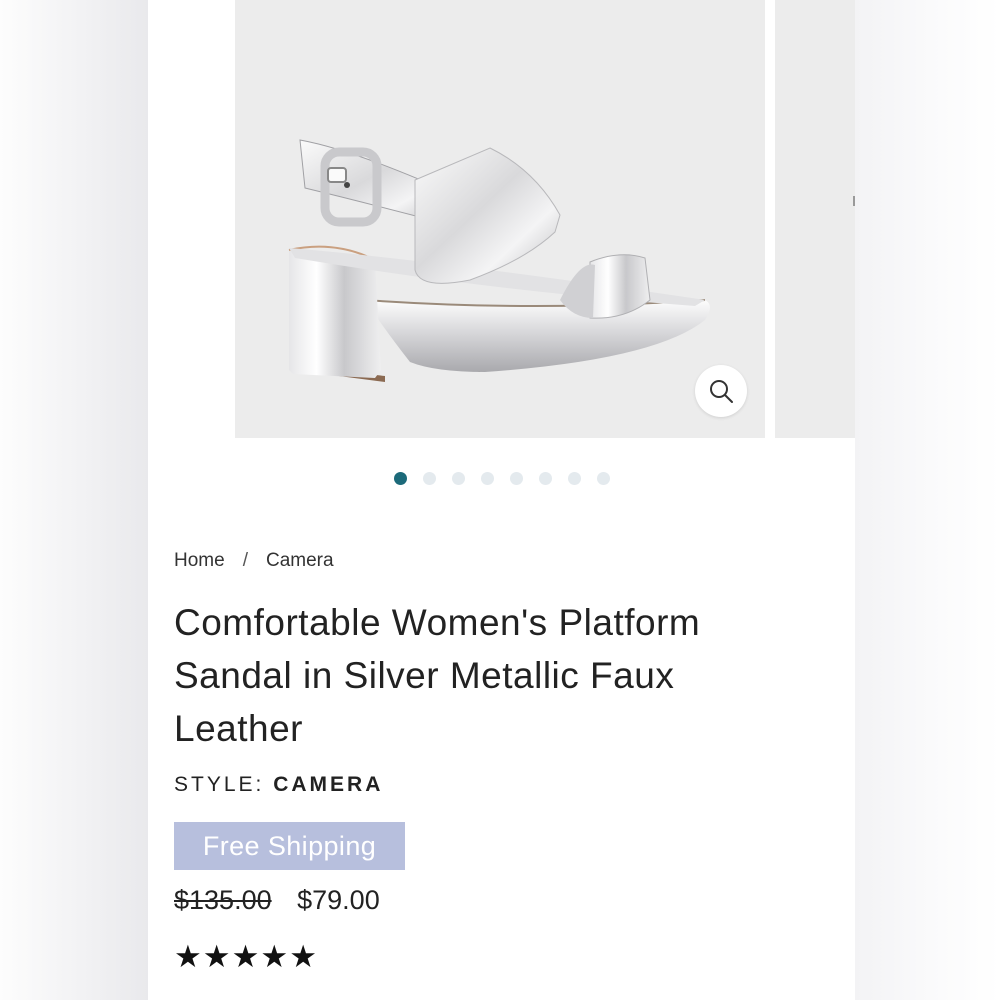 Image resolution: width=1000 pixels, height=1000 pixels. What do you see at coordinates (338, 900) in the screenshot?
I see `sale-price: $79.00` at bounding box center [338, 900].